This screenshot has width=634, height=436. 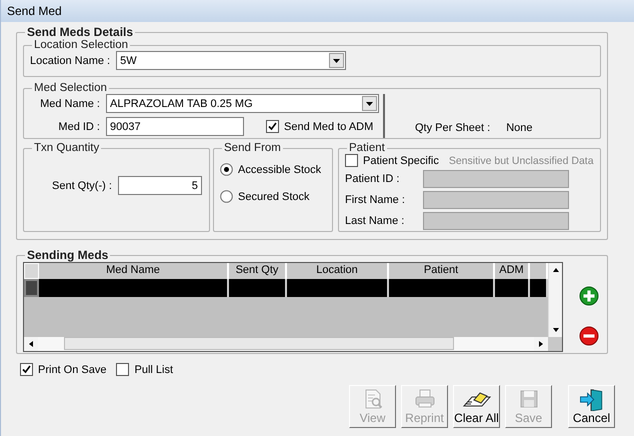 What do you see at coordinates (375, 221) in the screenshot?
I see `field-label: Last Name :` at bounding box center [375, 221].